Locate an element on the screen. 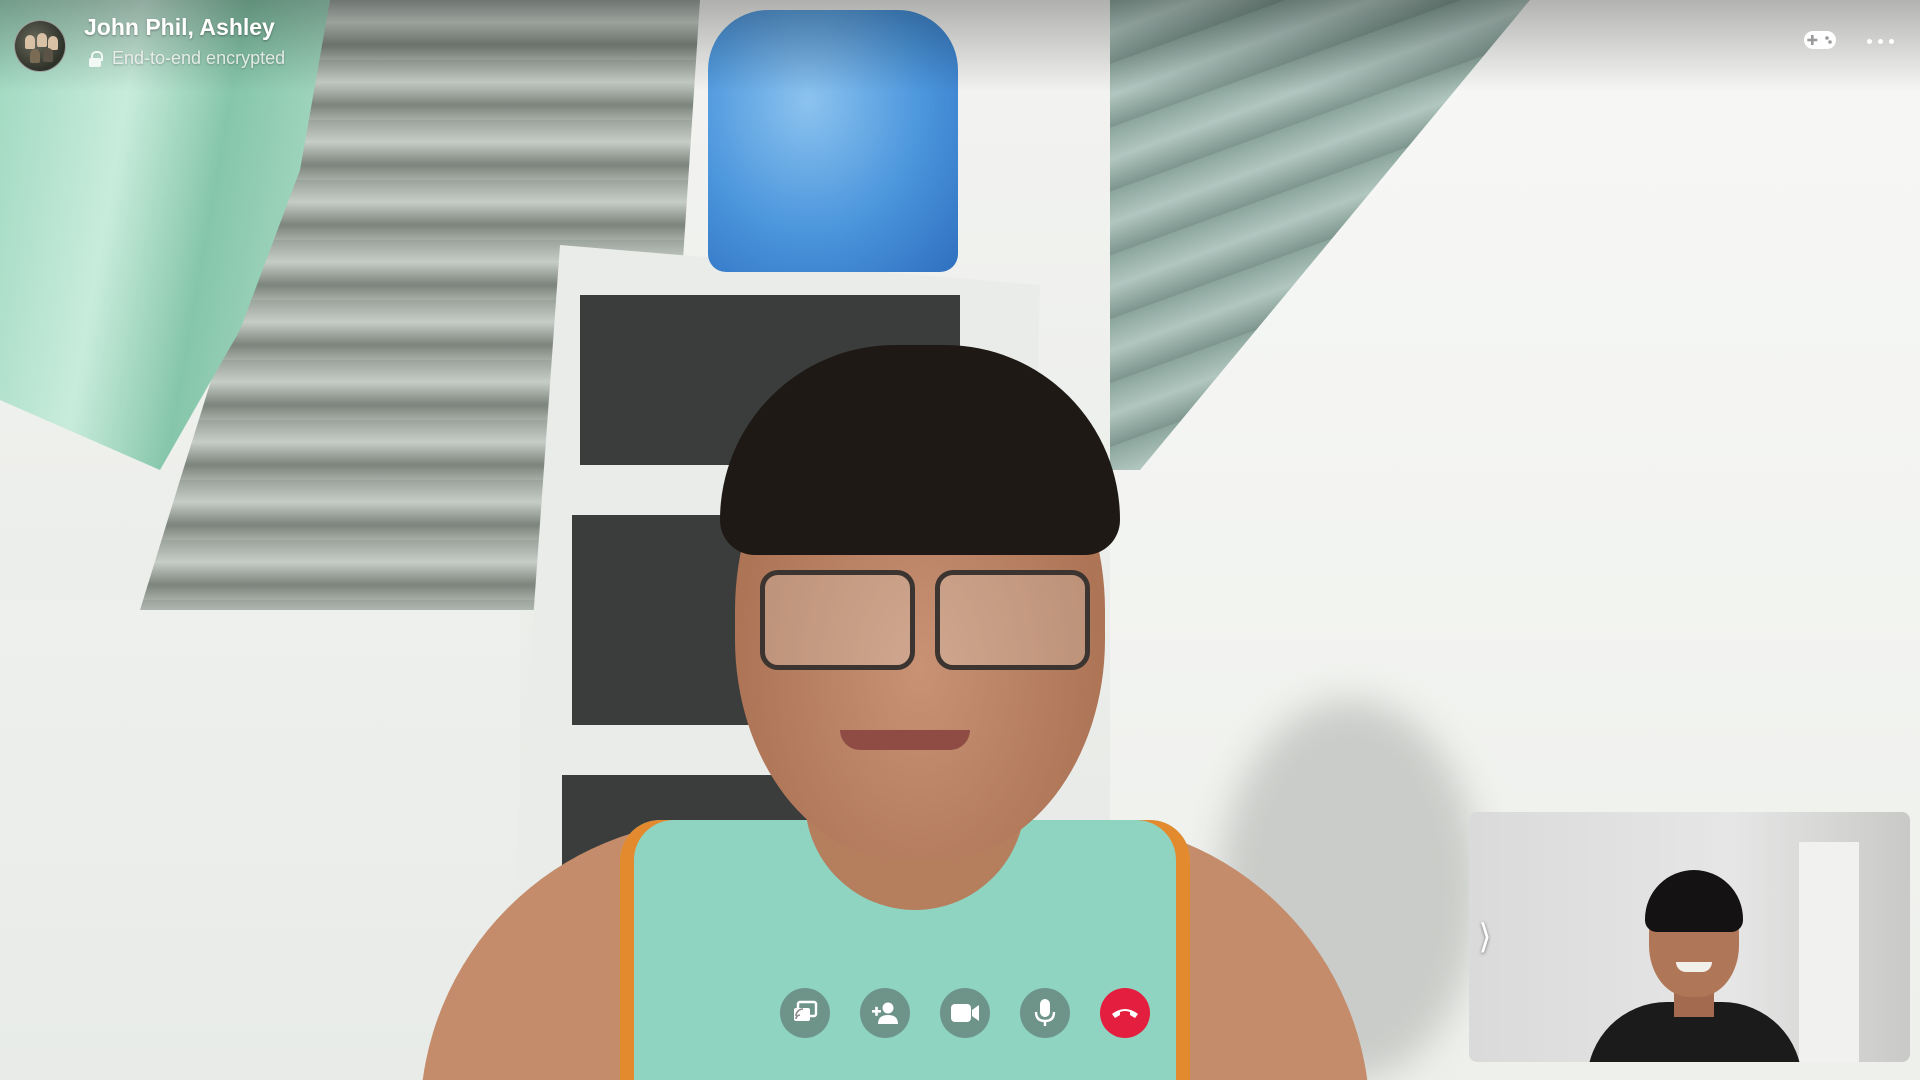 Image resolution: width=1920 pixels, height=1080 pixels. add-person-icon is located at coordinates (885, 1013).